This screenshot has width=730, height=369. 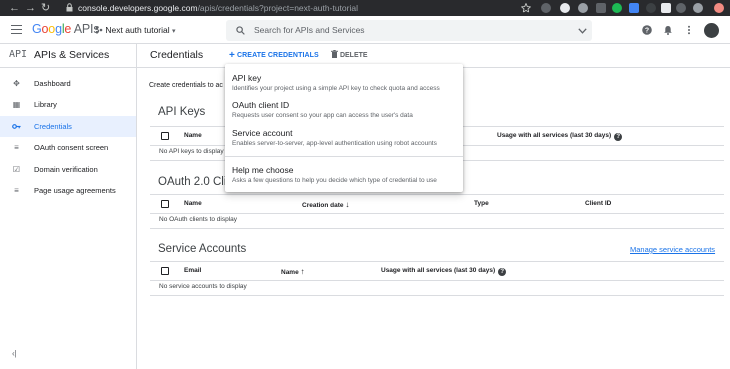 What do you see at coordinates (353, 55) in the screenshot?
I see `delete-label: DELETE` at bounding box center [353, 55].